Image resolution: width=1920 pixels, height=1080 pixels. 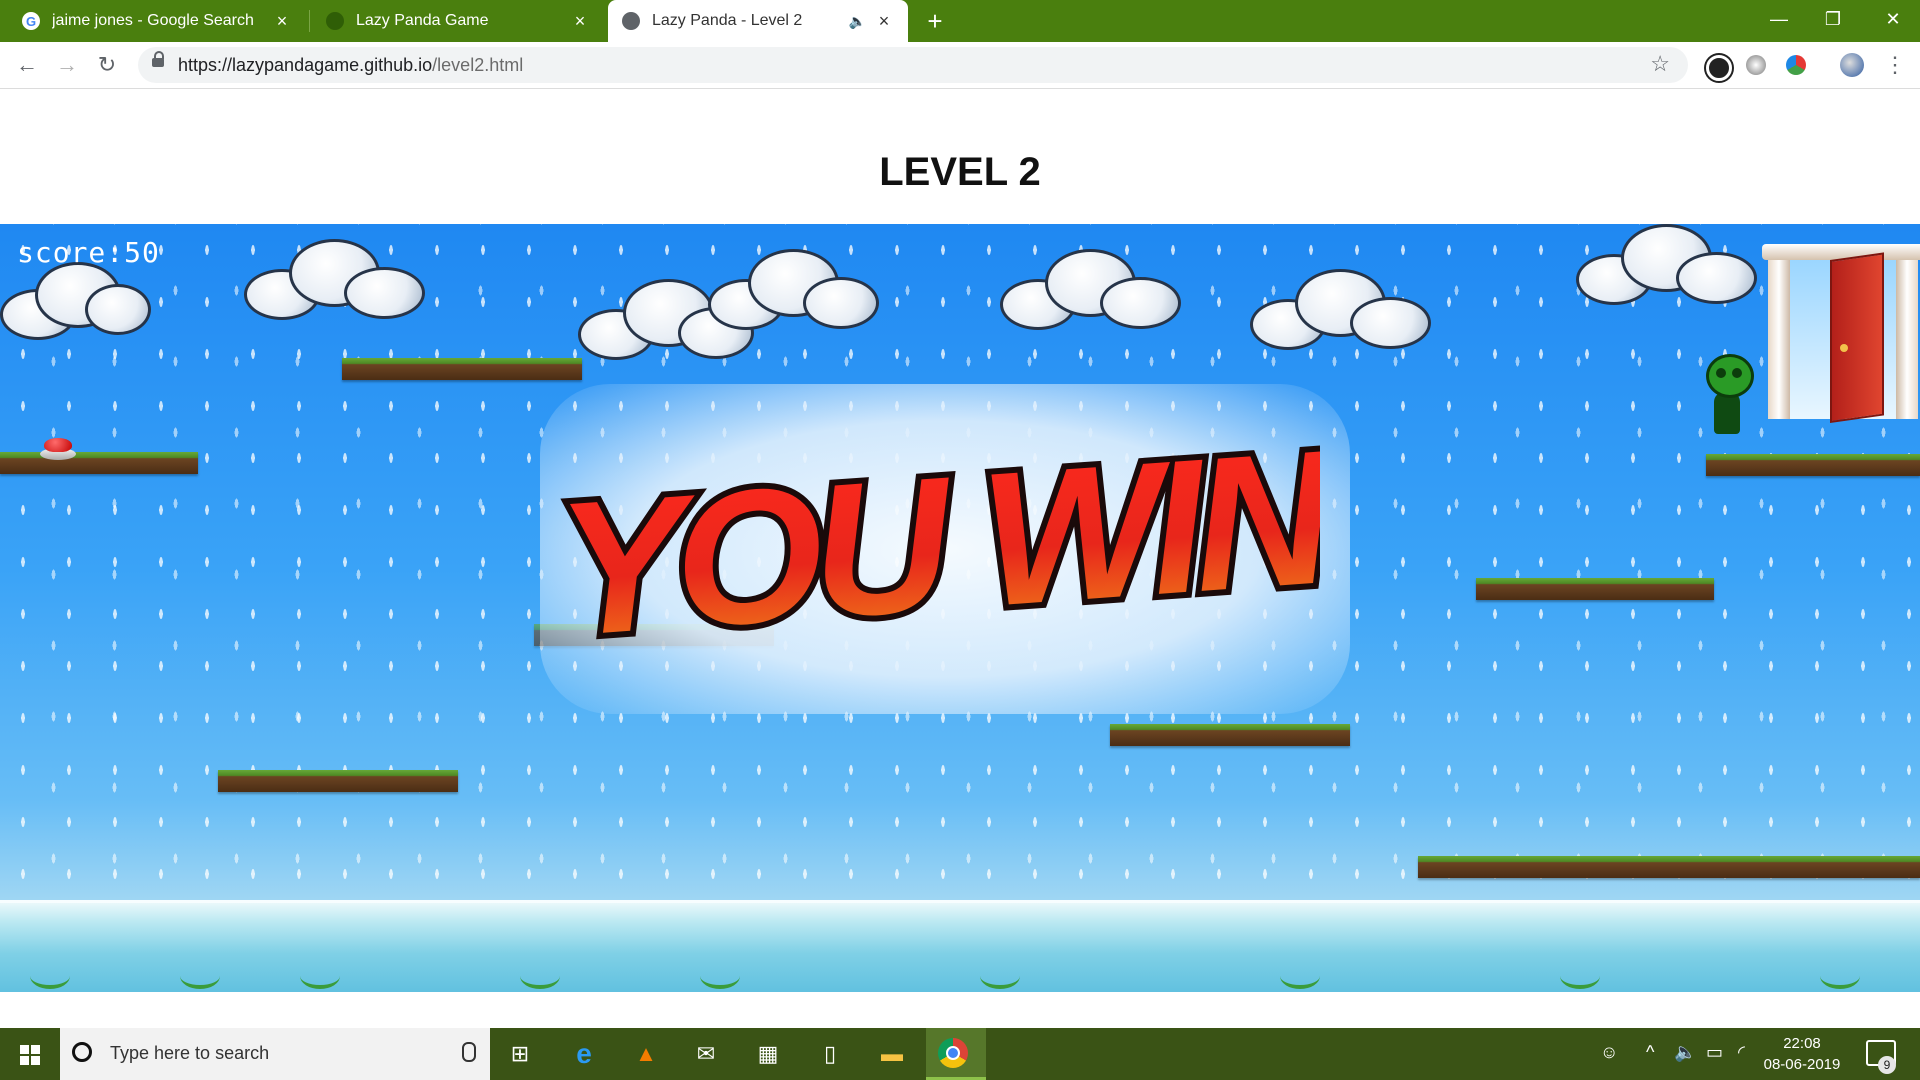 What do you see at coordinates (27, 65) in the screenshot?
I see `back-button: ←` at bounding box center [27, 65].